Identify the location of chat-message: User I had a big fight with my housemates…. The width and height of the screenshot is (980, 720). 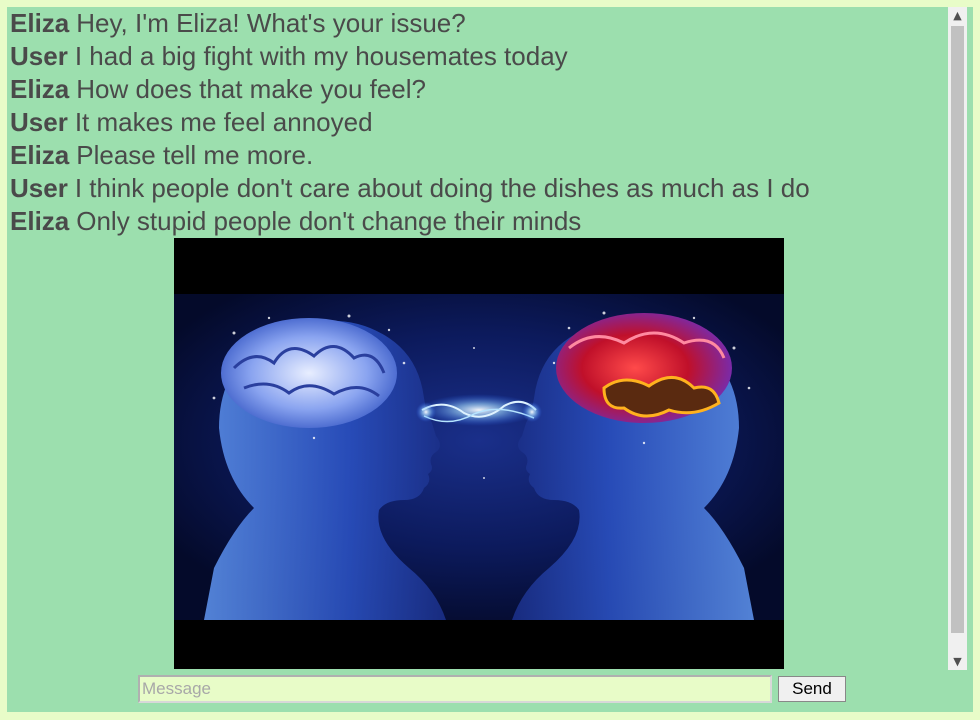
(477, 56).